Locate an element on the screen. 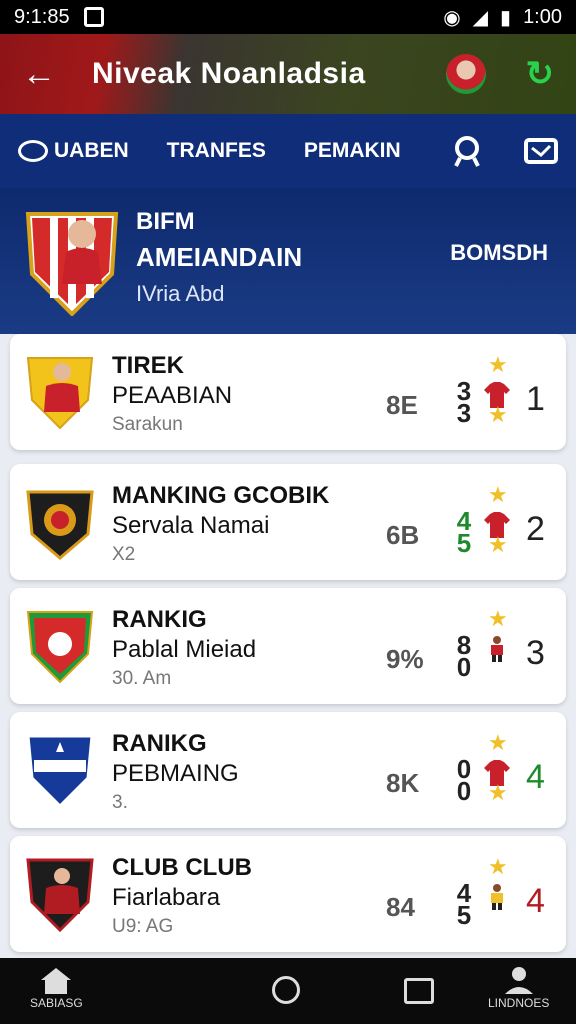 The image size is (576, 1024). card-title: TIREK is located at coordinates (148, 365).